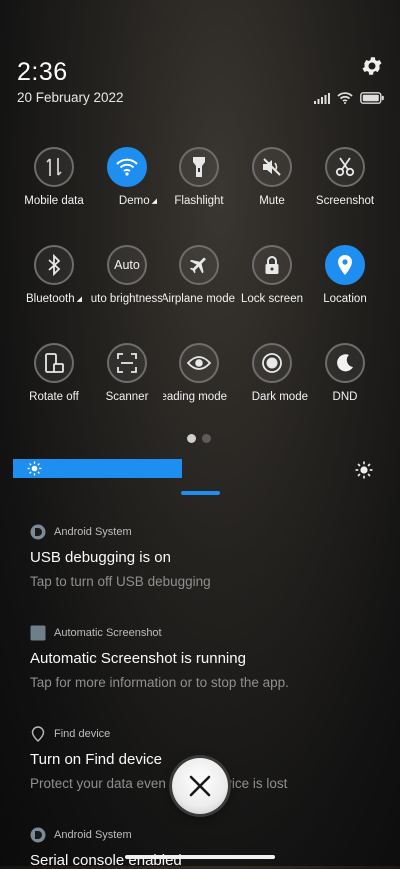 The image size is (400, 869). I want to click on tile-wifi: Demo ◢, so click(127, 177).